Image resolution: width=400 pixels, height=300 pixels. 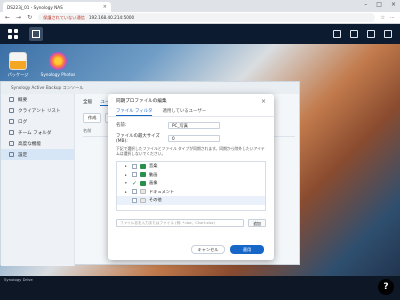 I want to click on address-bar: ← → ↻ 保護されていない通信 192.168.40.214:5000 ☆ ⋯, so click(x=200, y=18).